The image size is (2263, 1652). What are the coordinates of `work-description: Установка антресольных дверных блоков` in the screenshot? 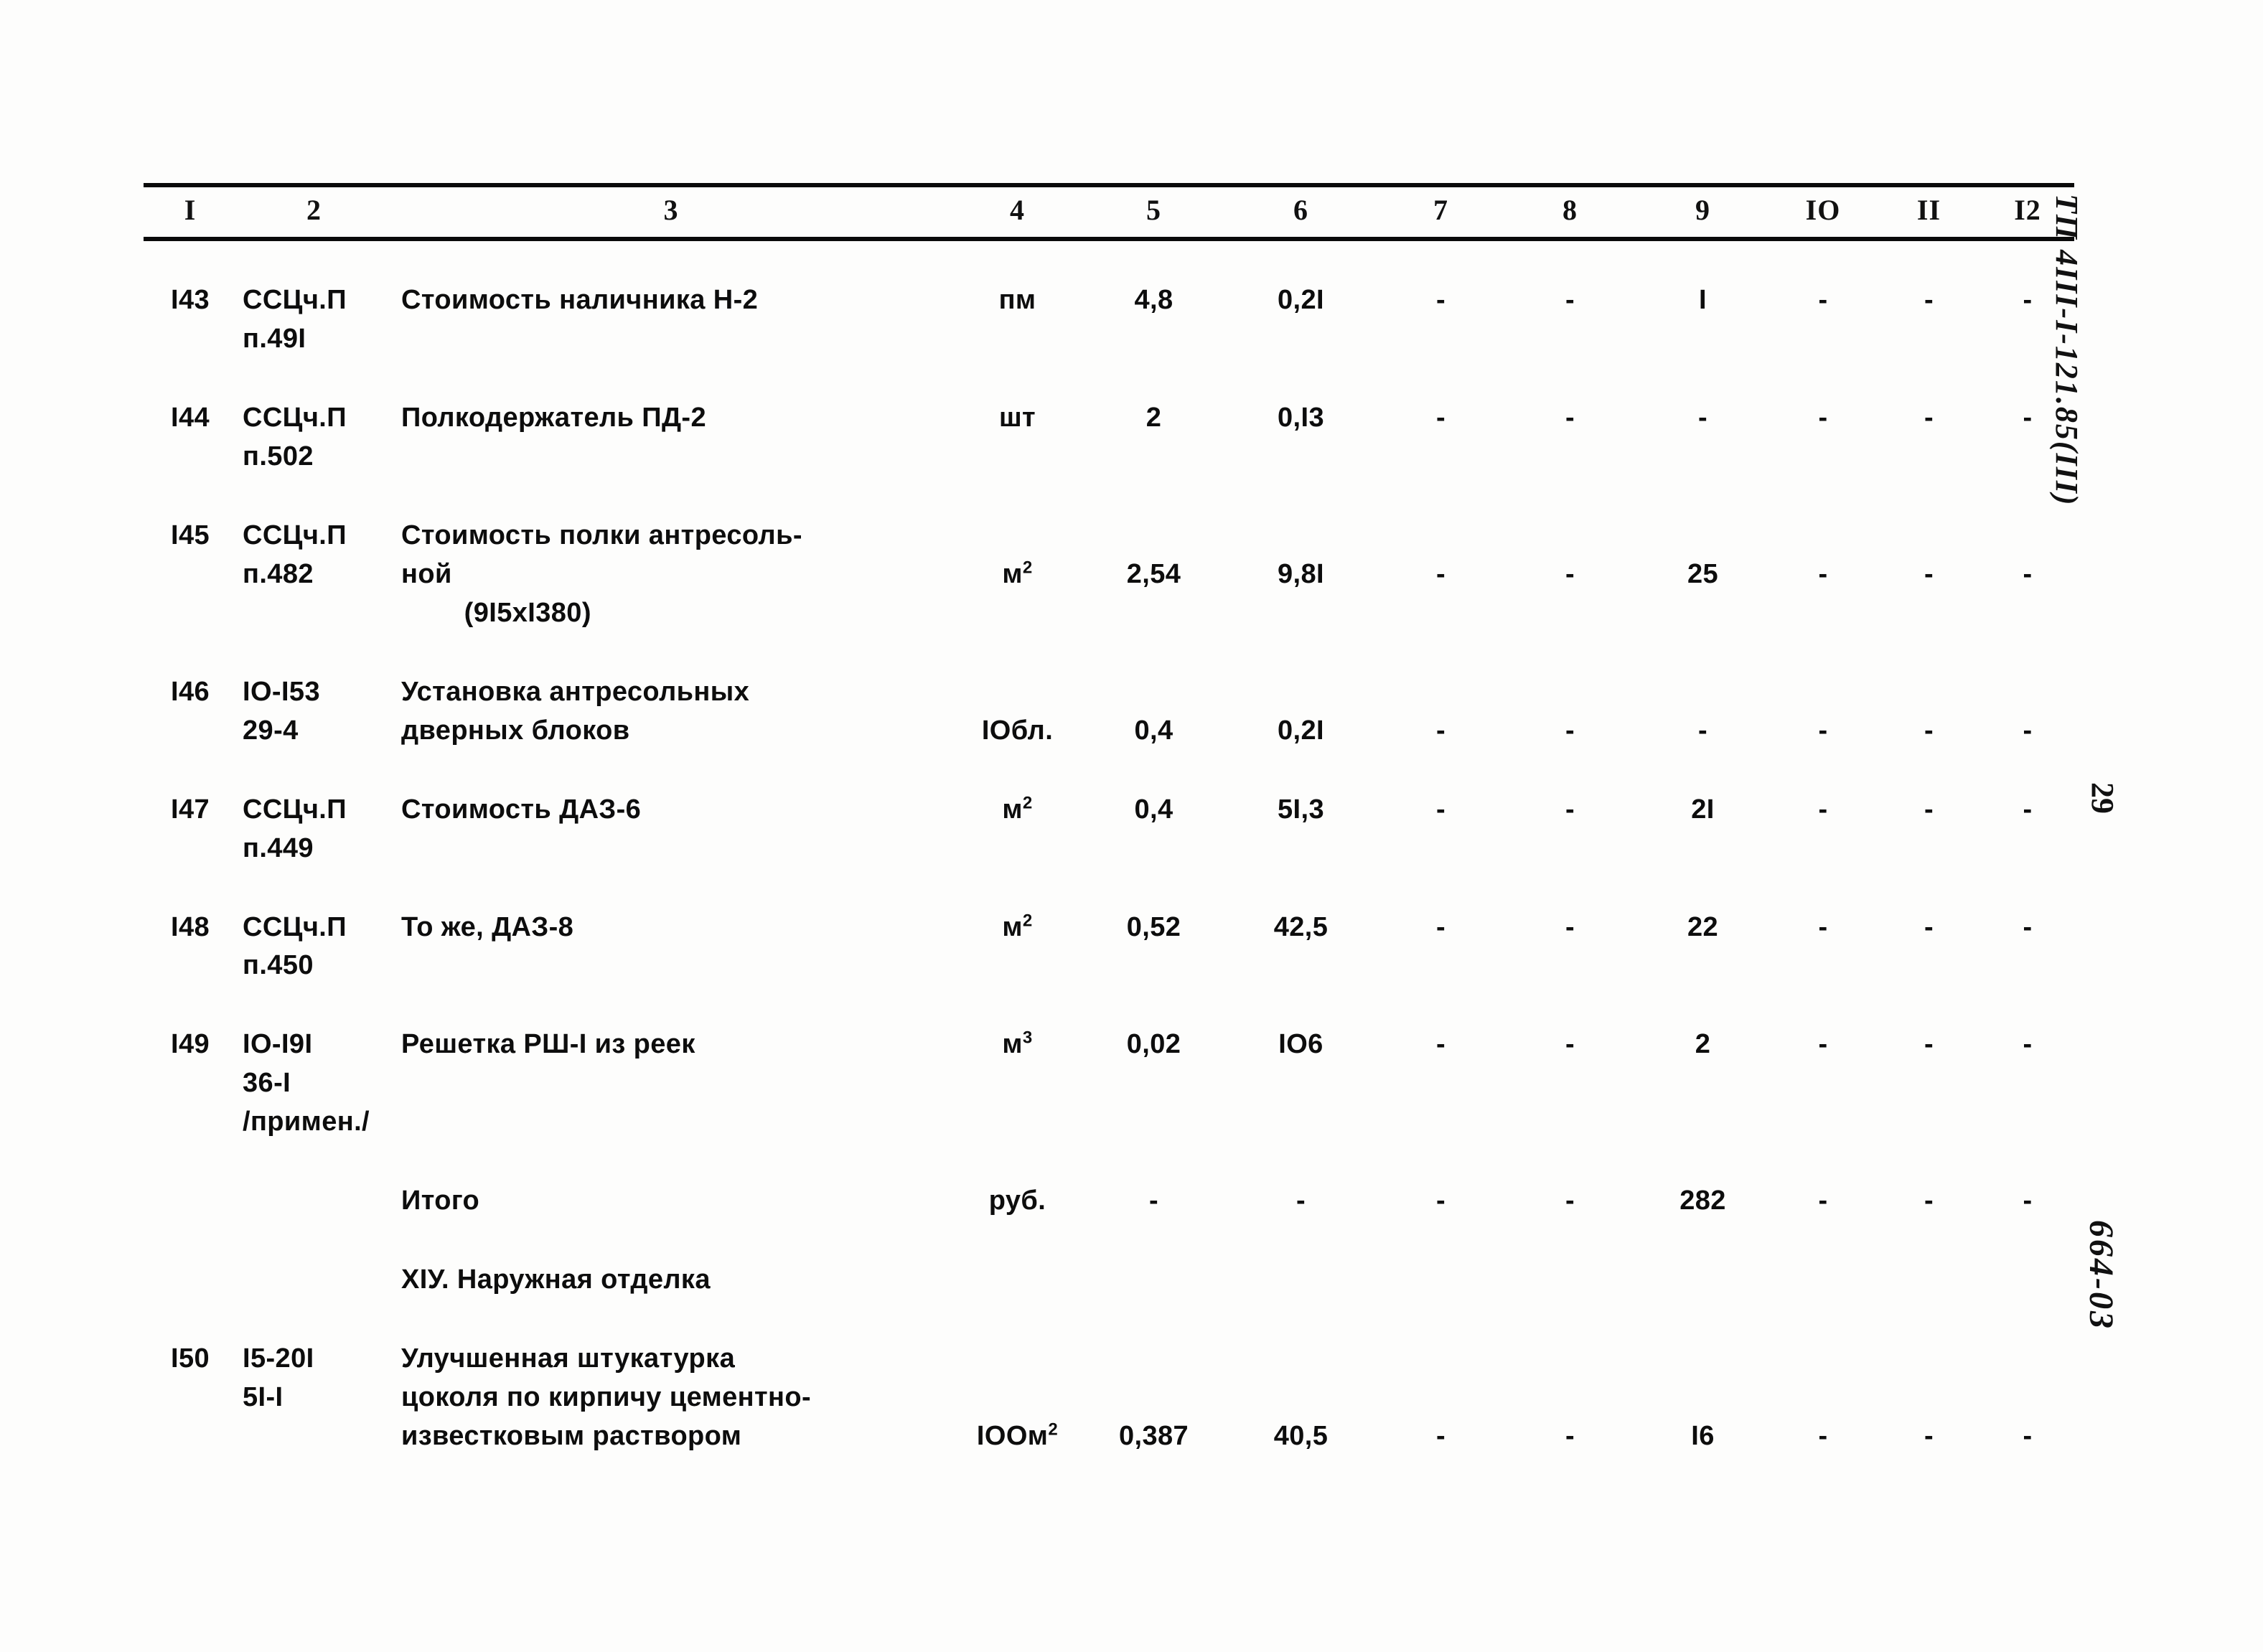 It's located at (671, 712).